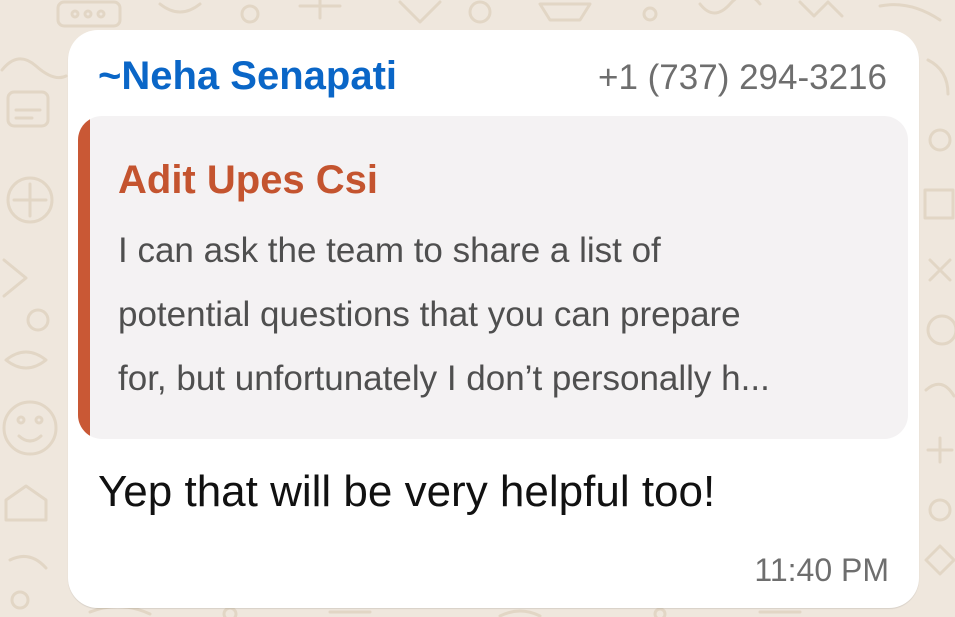  Describe the element at coordinates (110, 76) in the screenshot. I see `sender-prefix: ~` at that location.